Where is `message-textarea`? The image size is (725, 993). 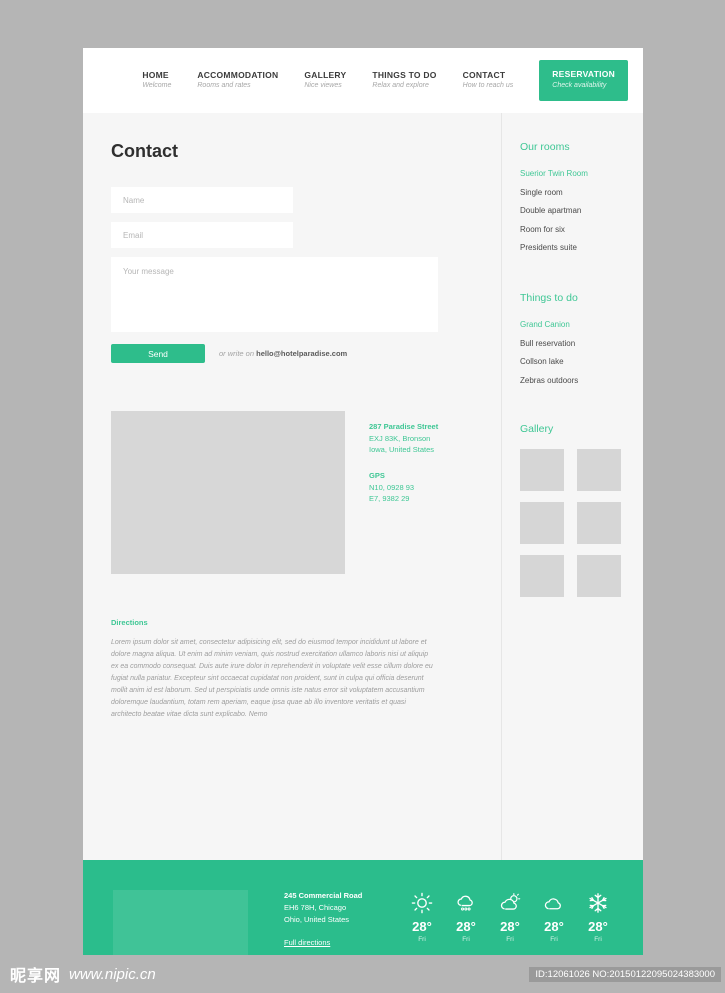 message-textarea is located at coordinates (274, 294).